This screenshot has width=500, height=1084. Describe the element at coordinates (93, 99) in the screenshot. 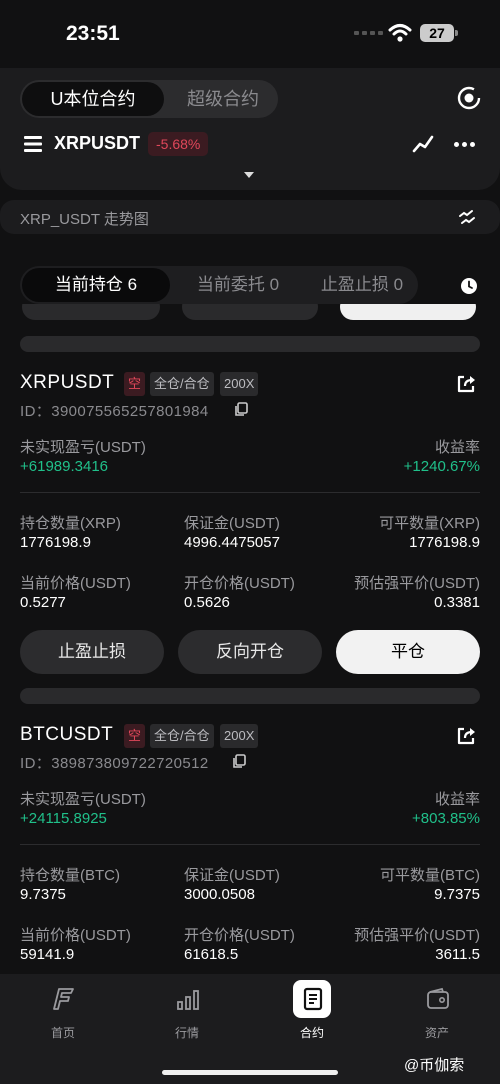

I see `tab-usdt-contract: U本位合约` at that location.